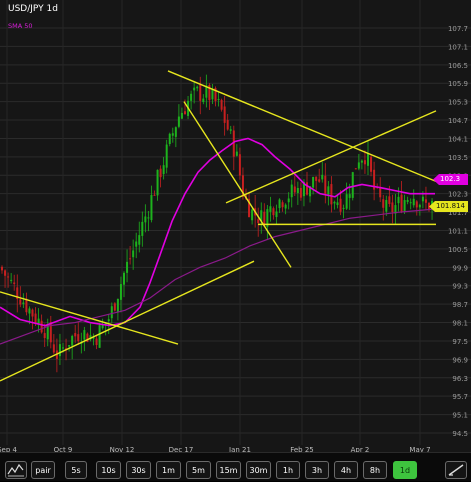  I want to click on price-axis-label: 98.7, so click(460, 305).